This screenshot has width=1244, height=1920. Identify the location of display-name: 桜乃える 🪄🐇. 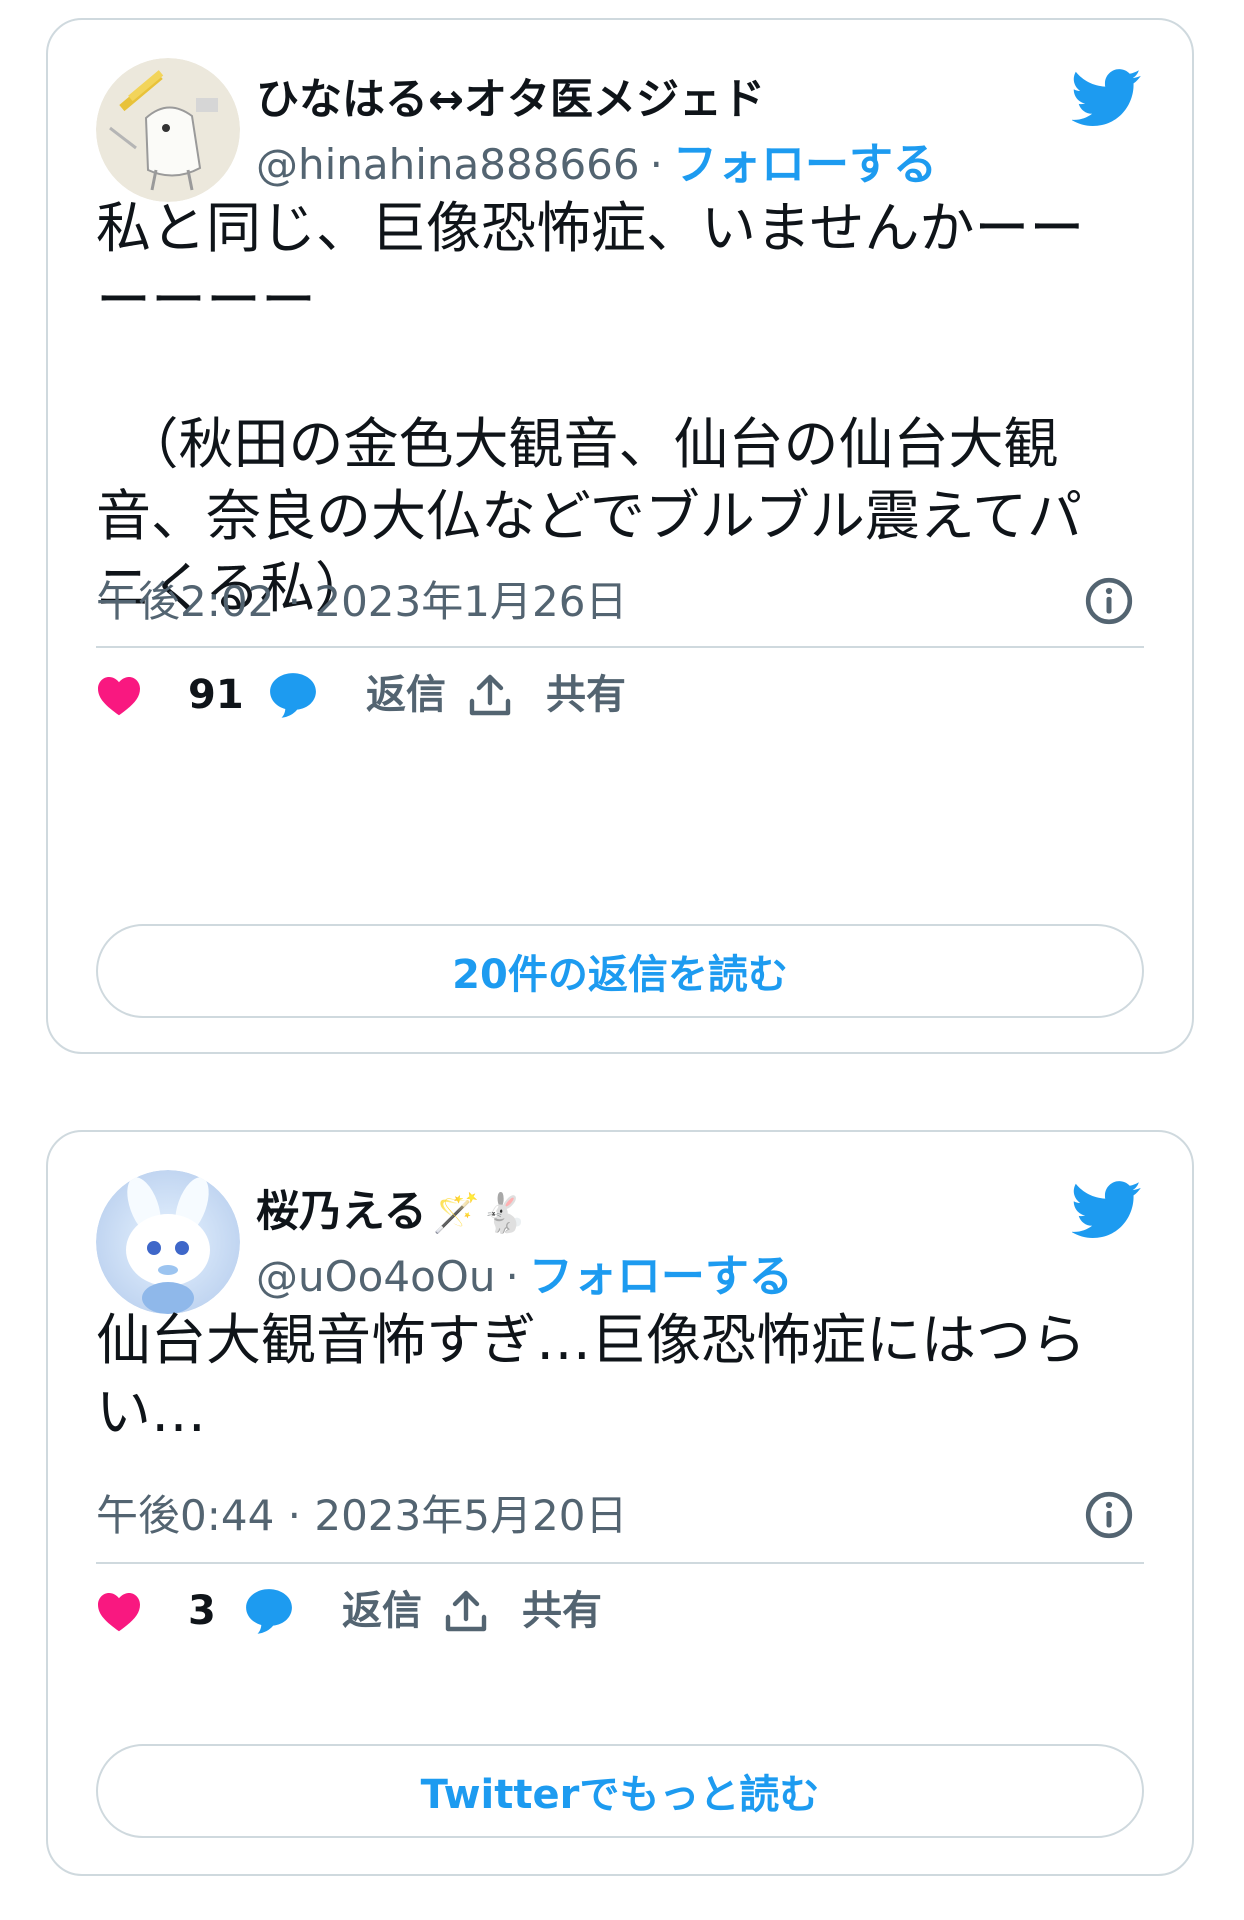
(391, 1212).